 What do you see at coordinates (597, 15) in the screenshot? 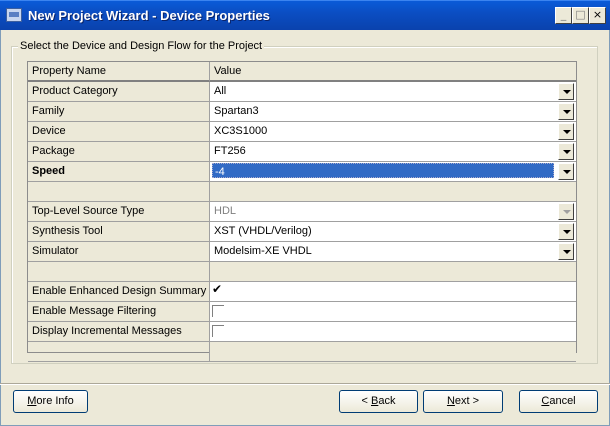
I see `close-button: ×` at bounding box center [597, 15].